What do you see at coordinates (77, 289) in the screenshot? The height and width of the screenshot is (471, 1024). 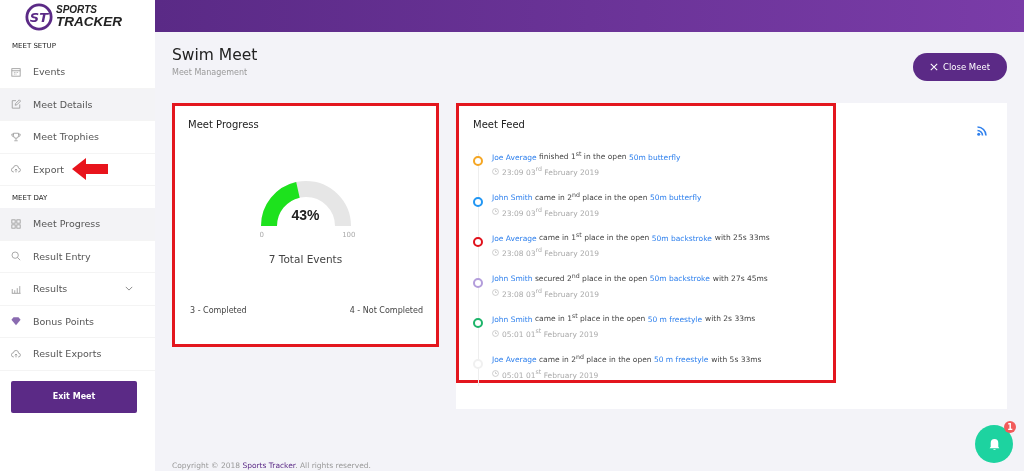 I see `nav-item: Results` at bounding box center [77, 289].